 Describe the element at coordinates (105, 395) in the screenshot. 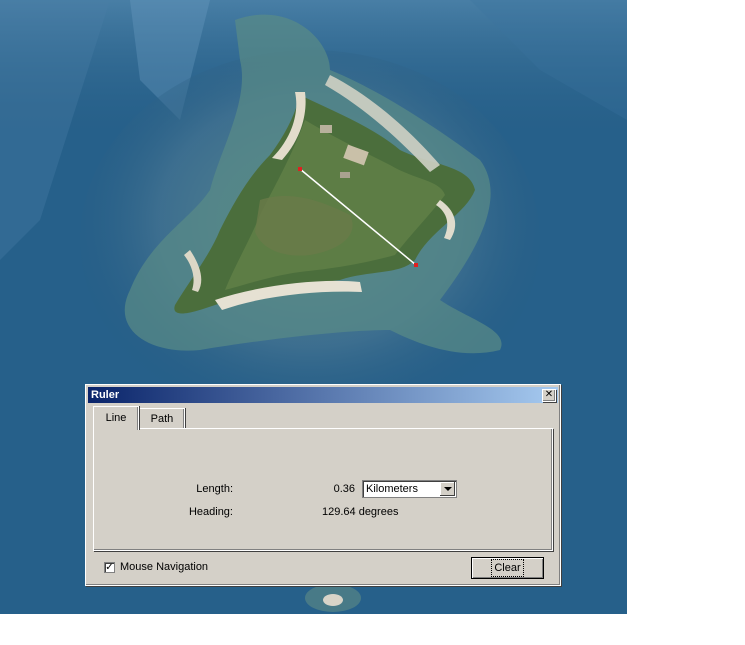

I see `dialog-title: Ruler` at that location.